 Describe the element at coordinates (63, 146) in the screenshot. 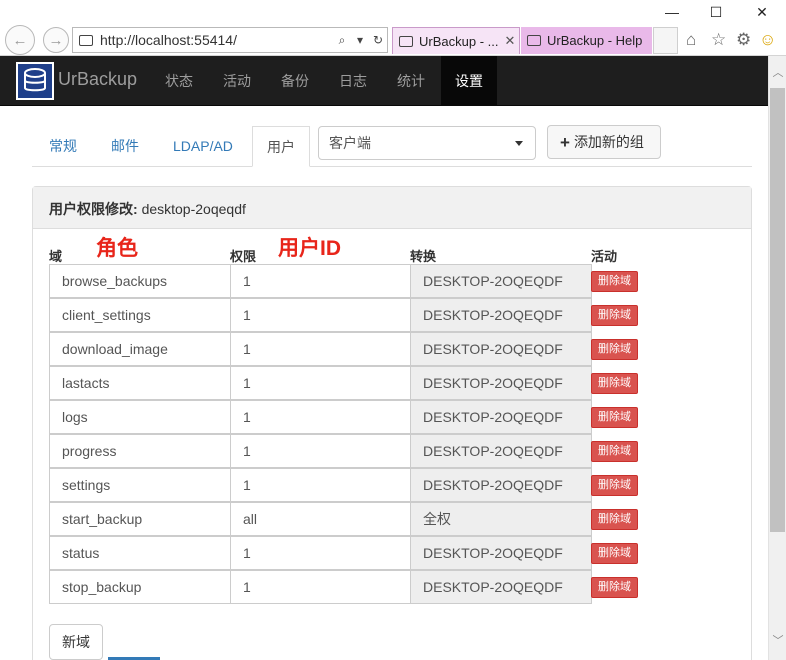

I see `tab-general: 常规` at that location.